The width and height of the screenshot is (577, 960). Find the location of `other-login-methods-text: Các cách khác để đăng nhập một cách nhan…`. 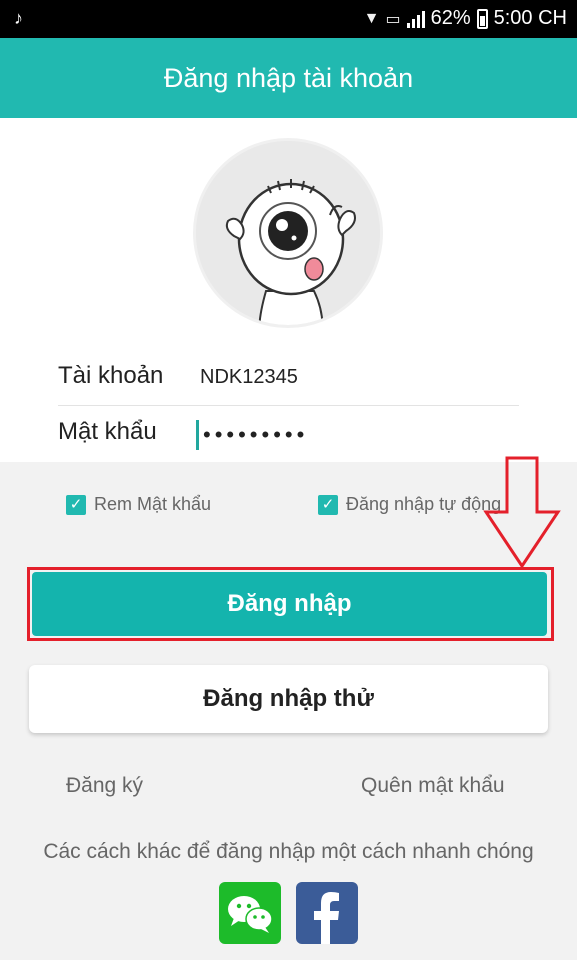

other-login-methods-text: Các cách khác để đăng nhập một cách nhan… is located at coordinates (288, 851).